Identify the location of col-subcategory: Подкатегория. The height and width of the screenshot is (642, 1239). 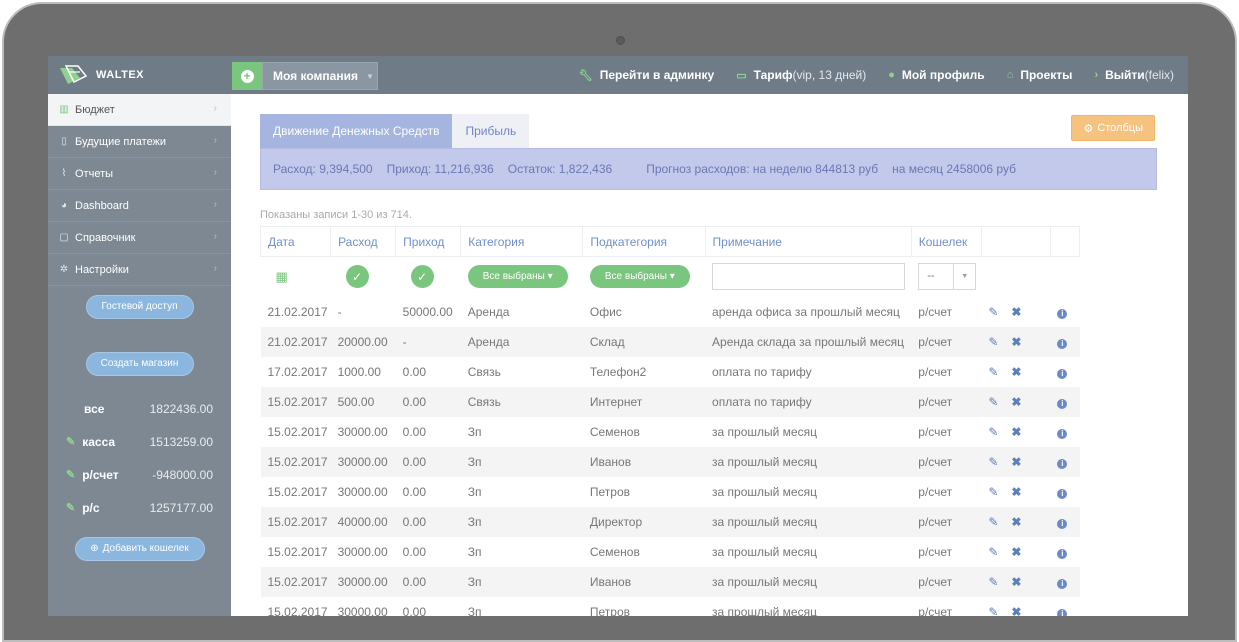
(644, 241).